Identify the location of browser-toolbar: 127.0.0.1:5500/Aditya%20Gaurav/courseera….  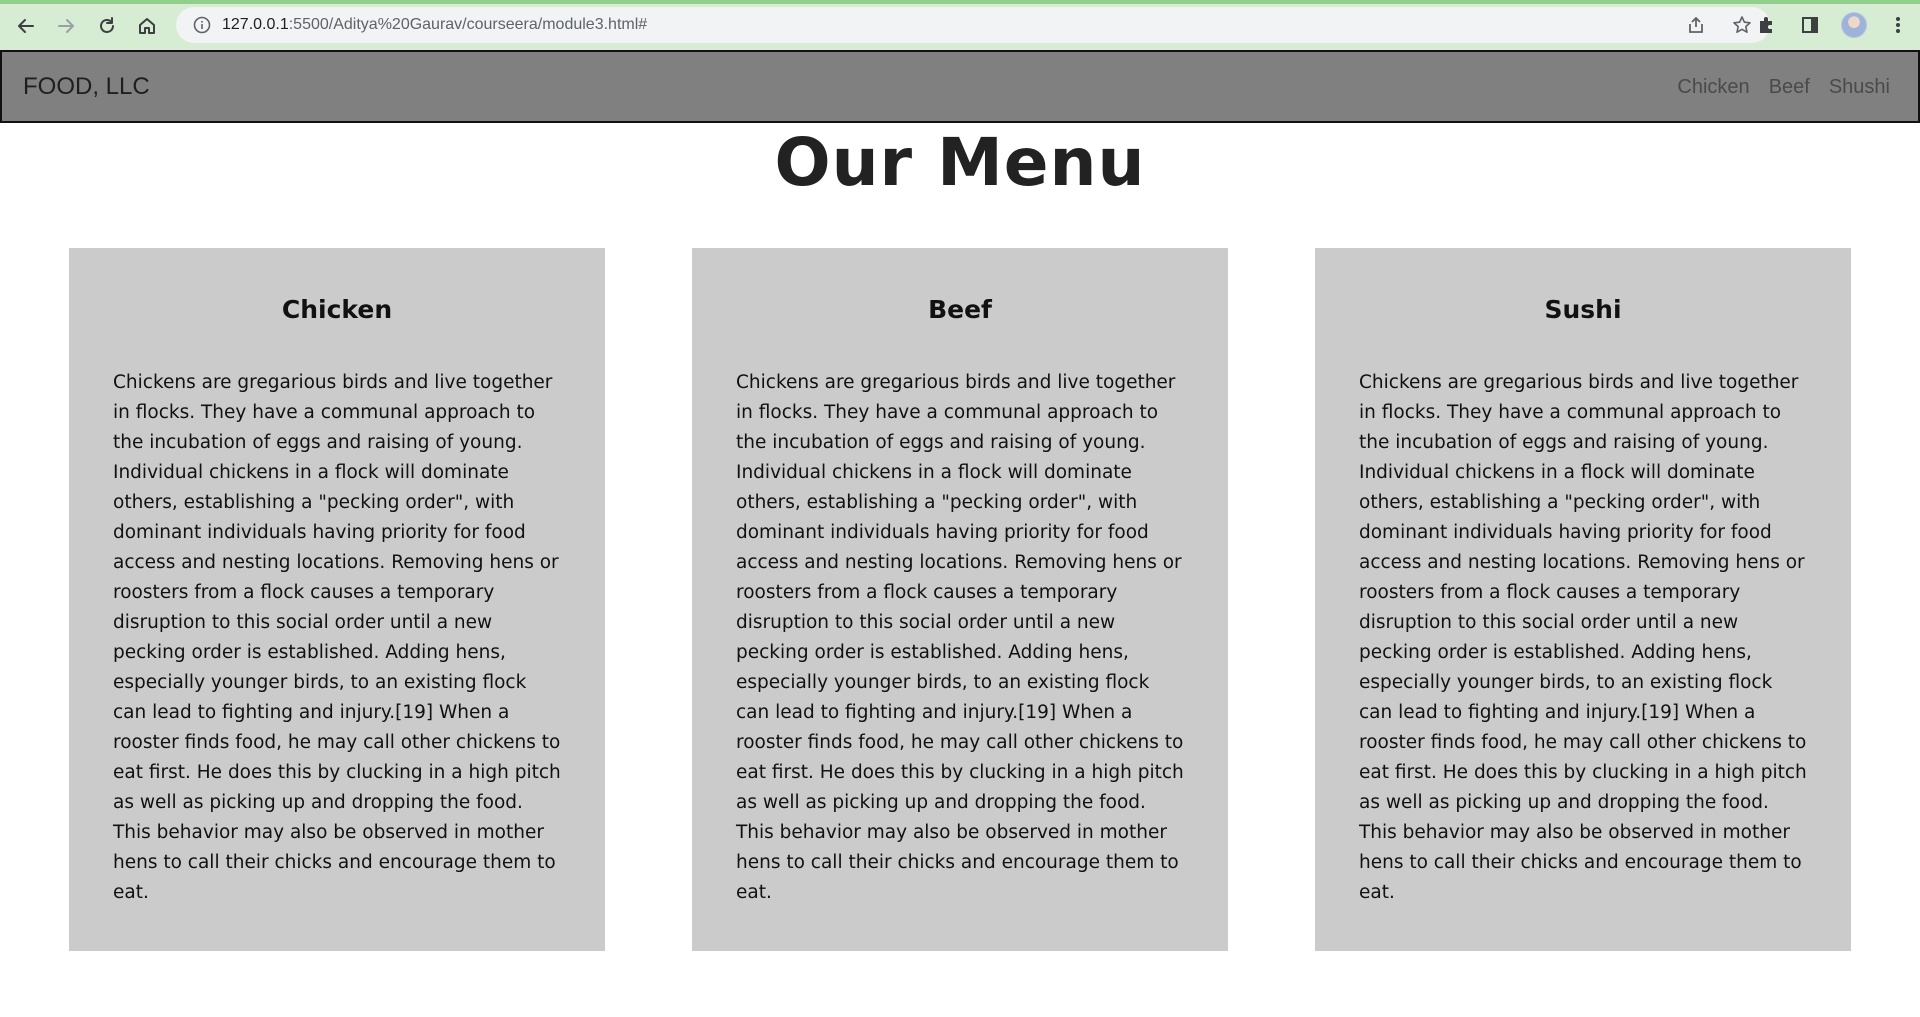
(960, 25).